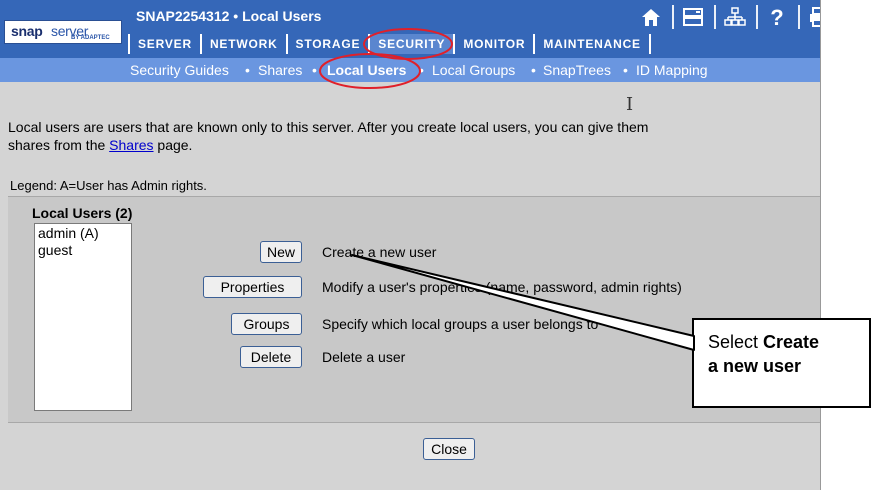 This screenshot has height=490, width=871. Describe the element at coordinates (131, 145) in the screenshot. I see `shares-link: Shares` at that location.